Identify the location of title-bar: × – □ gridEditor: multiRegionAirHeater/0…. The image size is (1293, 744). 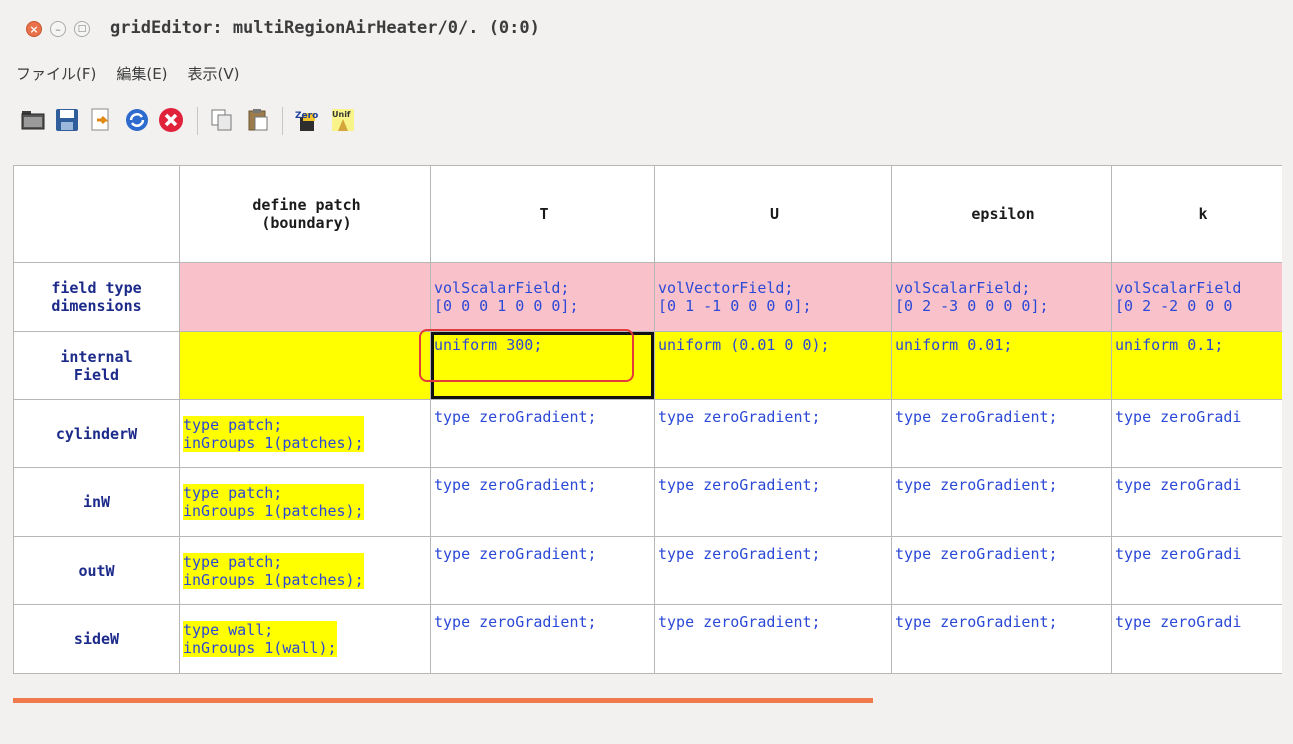
(646, 29).